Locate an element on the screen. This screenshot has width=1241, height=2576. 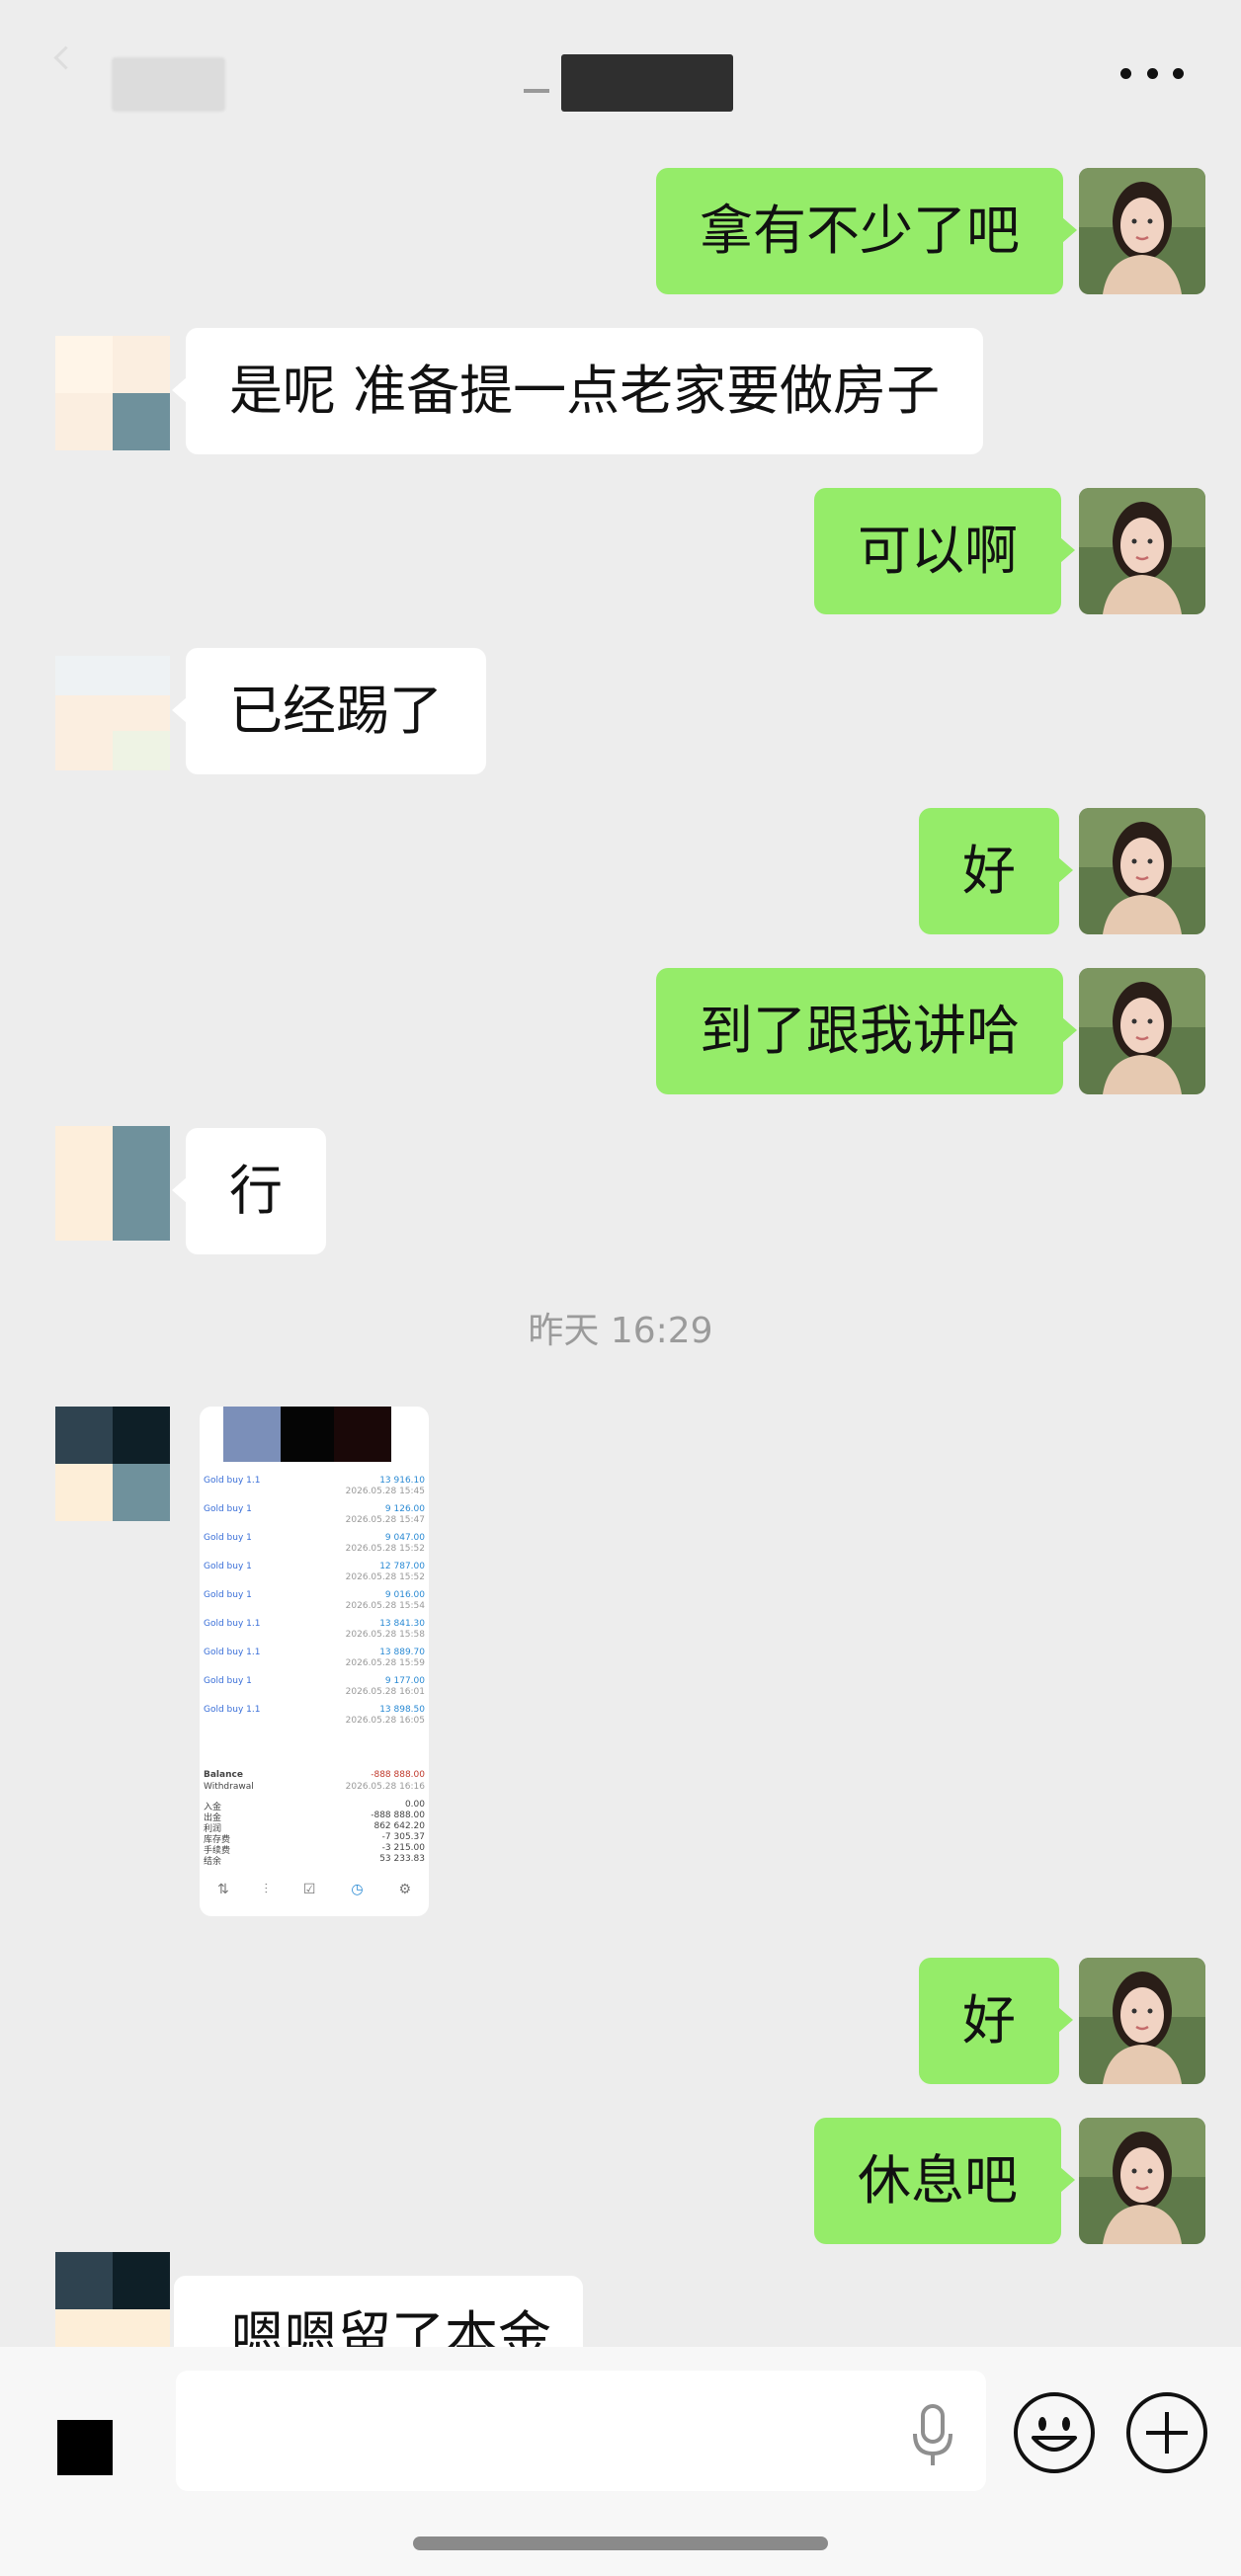
trade-amount: 9 047.00 is located at coordinates (404, 1538).